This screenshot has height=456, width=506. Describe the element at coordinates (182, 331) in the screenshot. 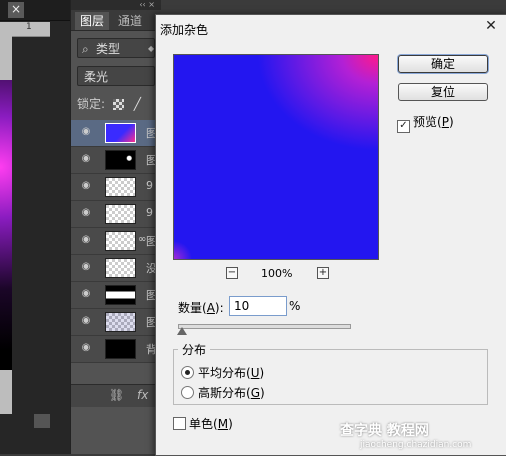

I see `amount-slider-thumb` at that location.